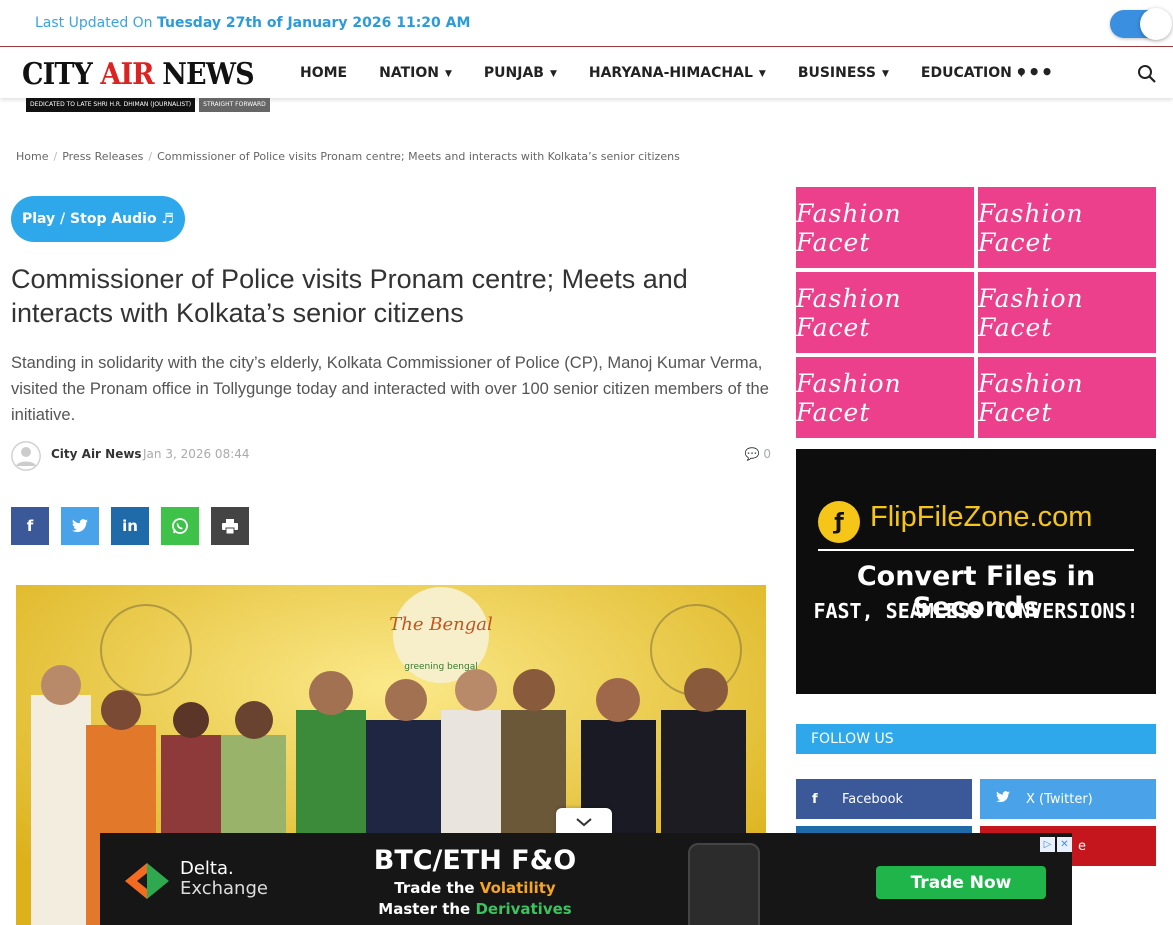  Describe the element at coordinates (873, 799) in the screenshot. I see `follow-label: Facebook` at that location.